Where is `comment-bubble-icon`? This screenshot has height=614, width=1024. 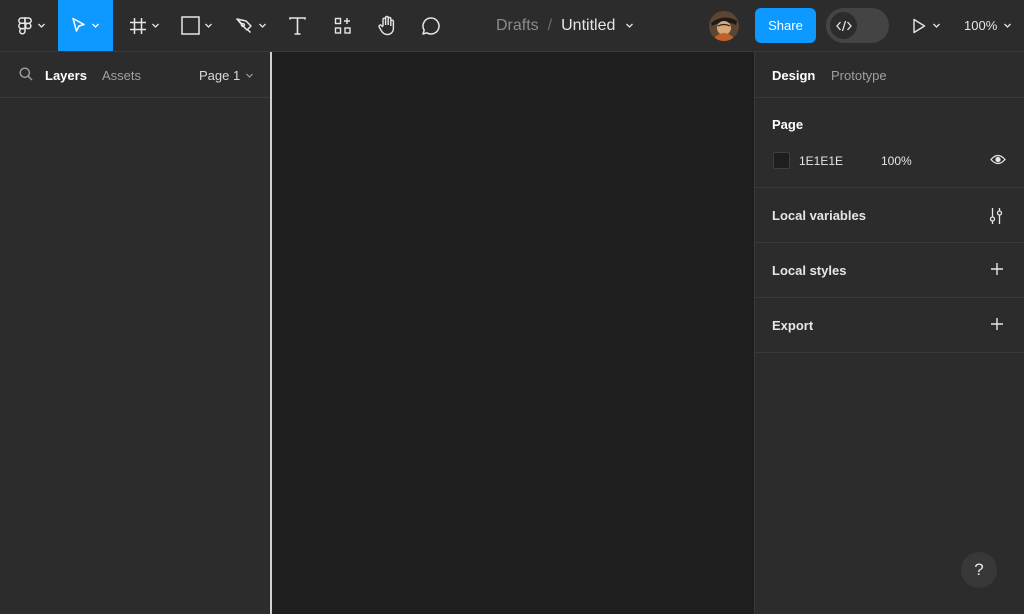 comment-bubble-icon is located at coordinates (431, 25).